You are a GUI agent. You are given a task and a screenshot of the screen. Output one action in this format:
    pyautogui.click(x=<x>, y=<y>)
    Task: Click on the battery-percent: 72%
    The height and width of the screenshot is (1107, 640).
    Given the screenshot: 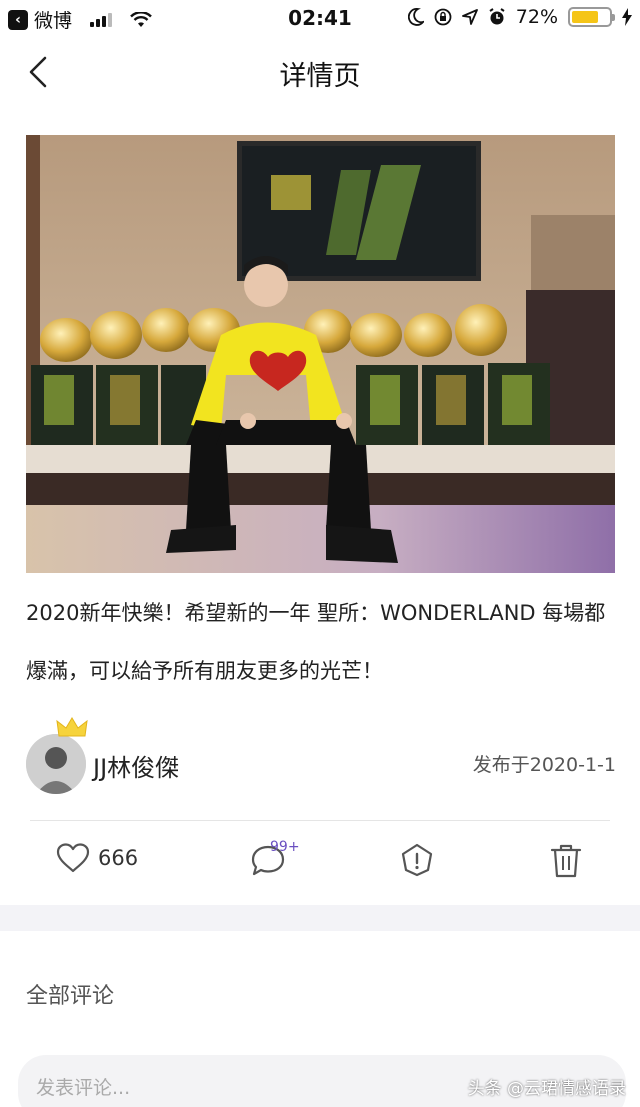 What is the action you would take?
    pyautogui.click(x=536, y=17)
    